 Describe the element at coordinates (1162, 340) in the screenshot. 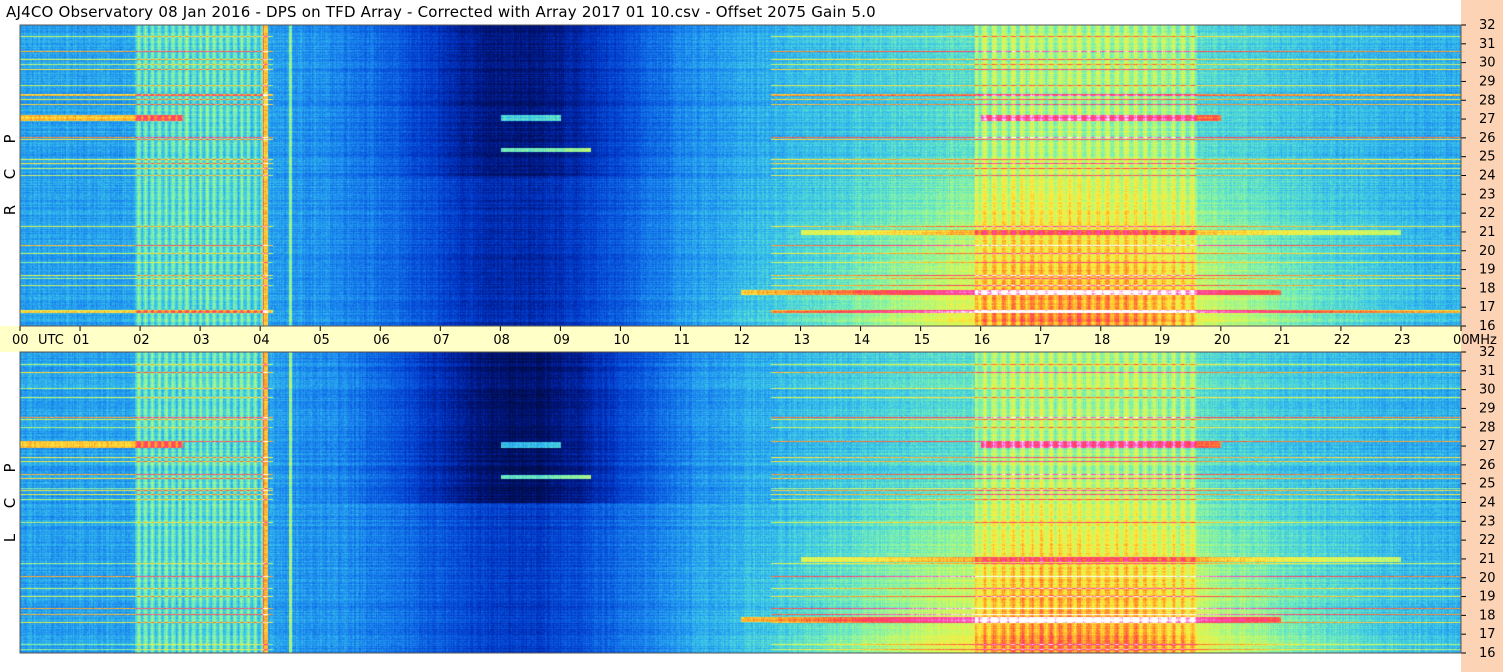

I see `x-tick-label: 19` at that location.